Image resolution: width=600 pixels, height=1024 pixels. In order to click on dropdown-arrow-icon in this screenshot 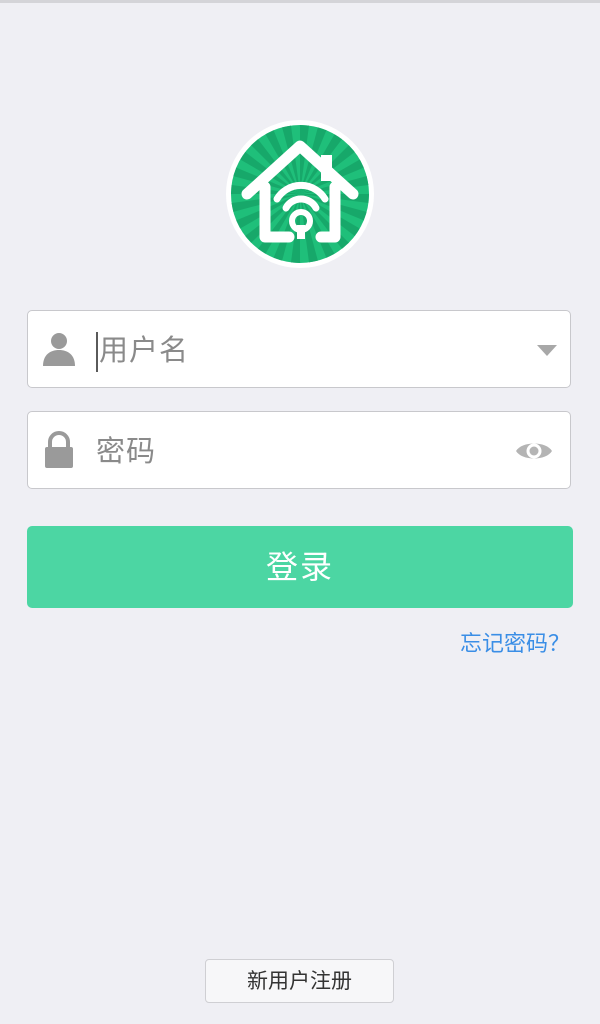, I will do `click(547, 350)`.